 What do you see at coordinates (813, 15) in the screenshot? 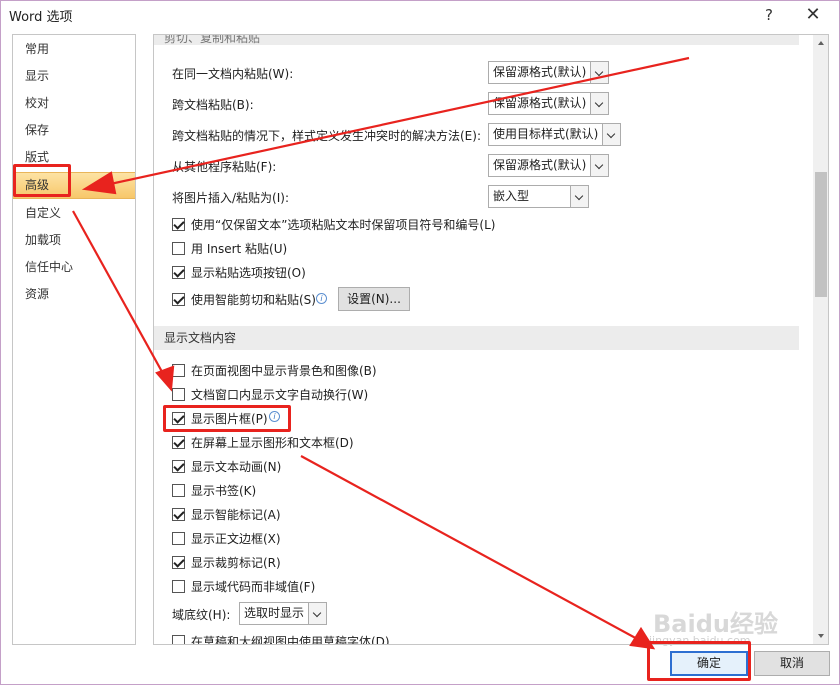
I see `close-button: ✕` at bounding box center [813, 15].